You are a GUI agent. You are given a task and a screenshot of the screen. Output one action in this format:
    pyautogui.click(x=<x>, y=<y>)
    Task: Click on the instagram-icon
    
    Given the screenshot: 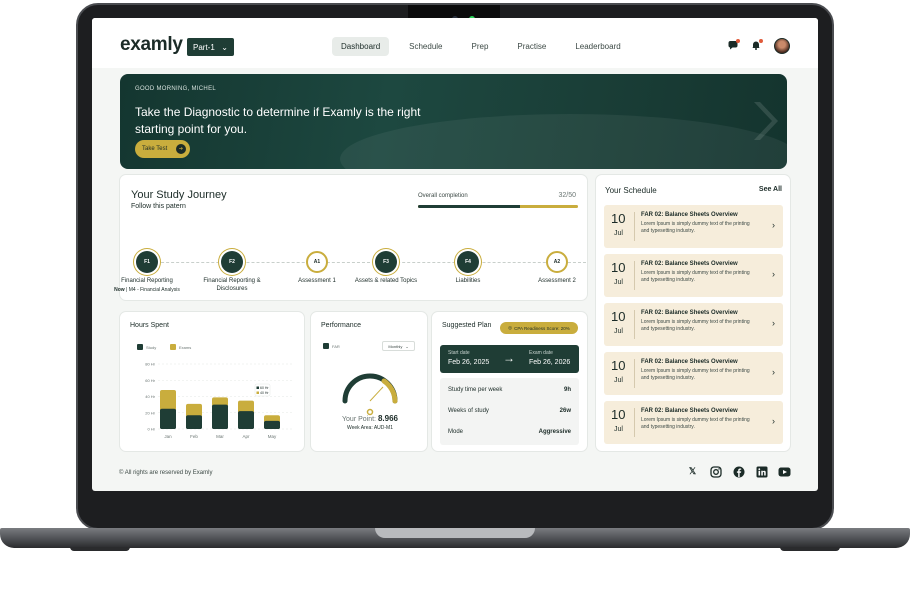 What is the action you would take?
    pyautogui.click(x=715, y=471)
    